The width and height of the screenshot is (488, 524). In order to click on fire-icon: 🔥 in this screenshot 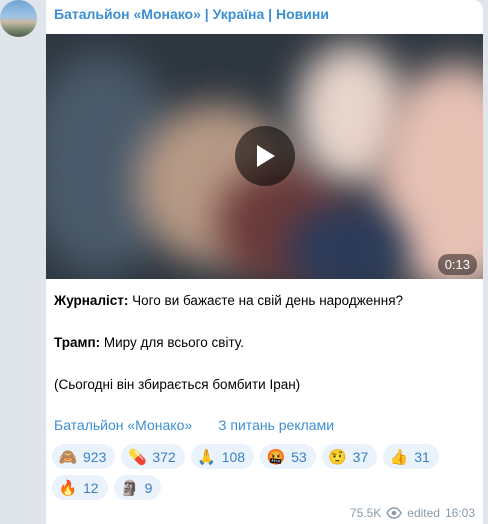, I will do `click(68, 488)`.